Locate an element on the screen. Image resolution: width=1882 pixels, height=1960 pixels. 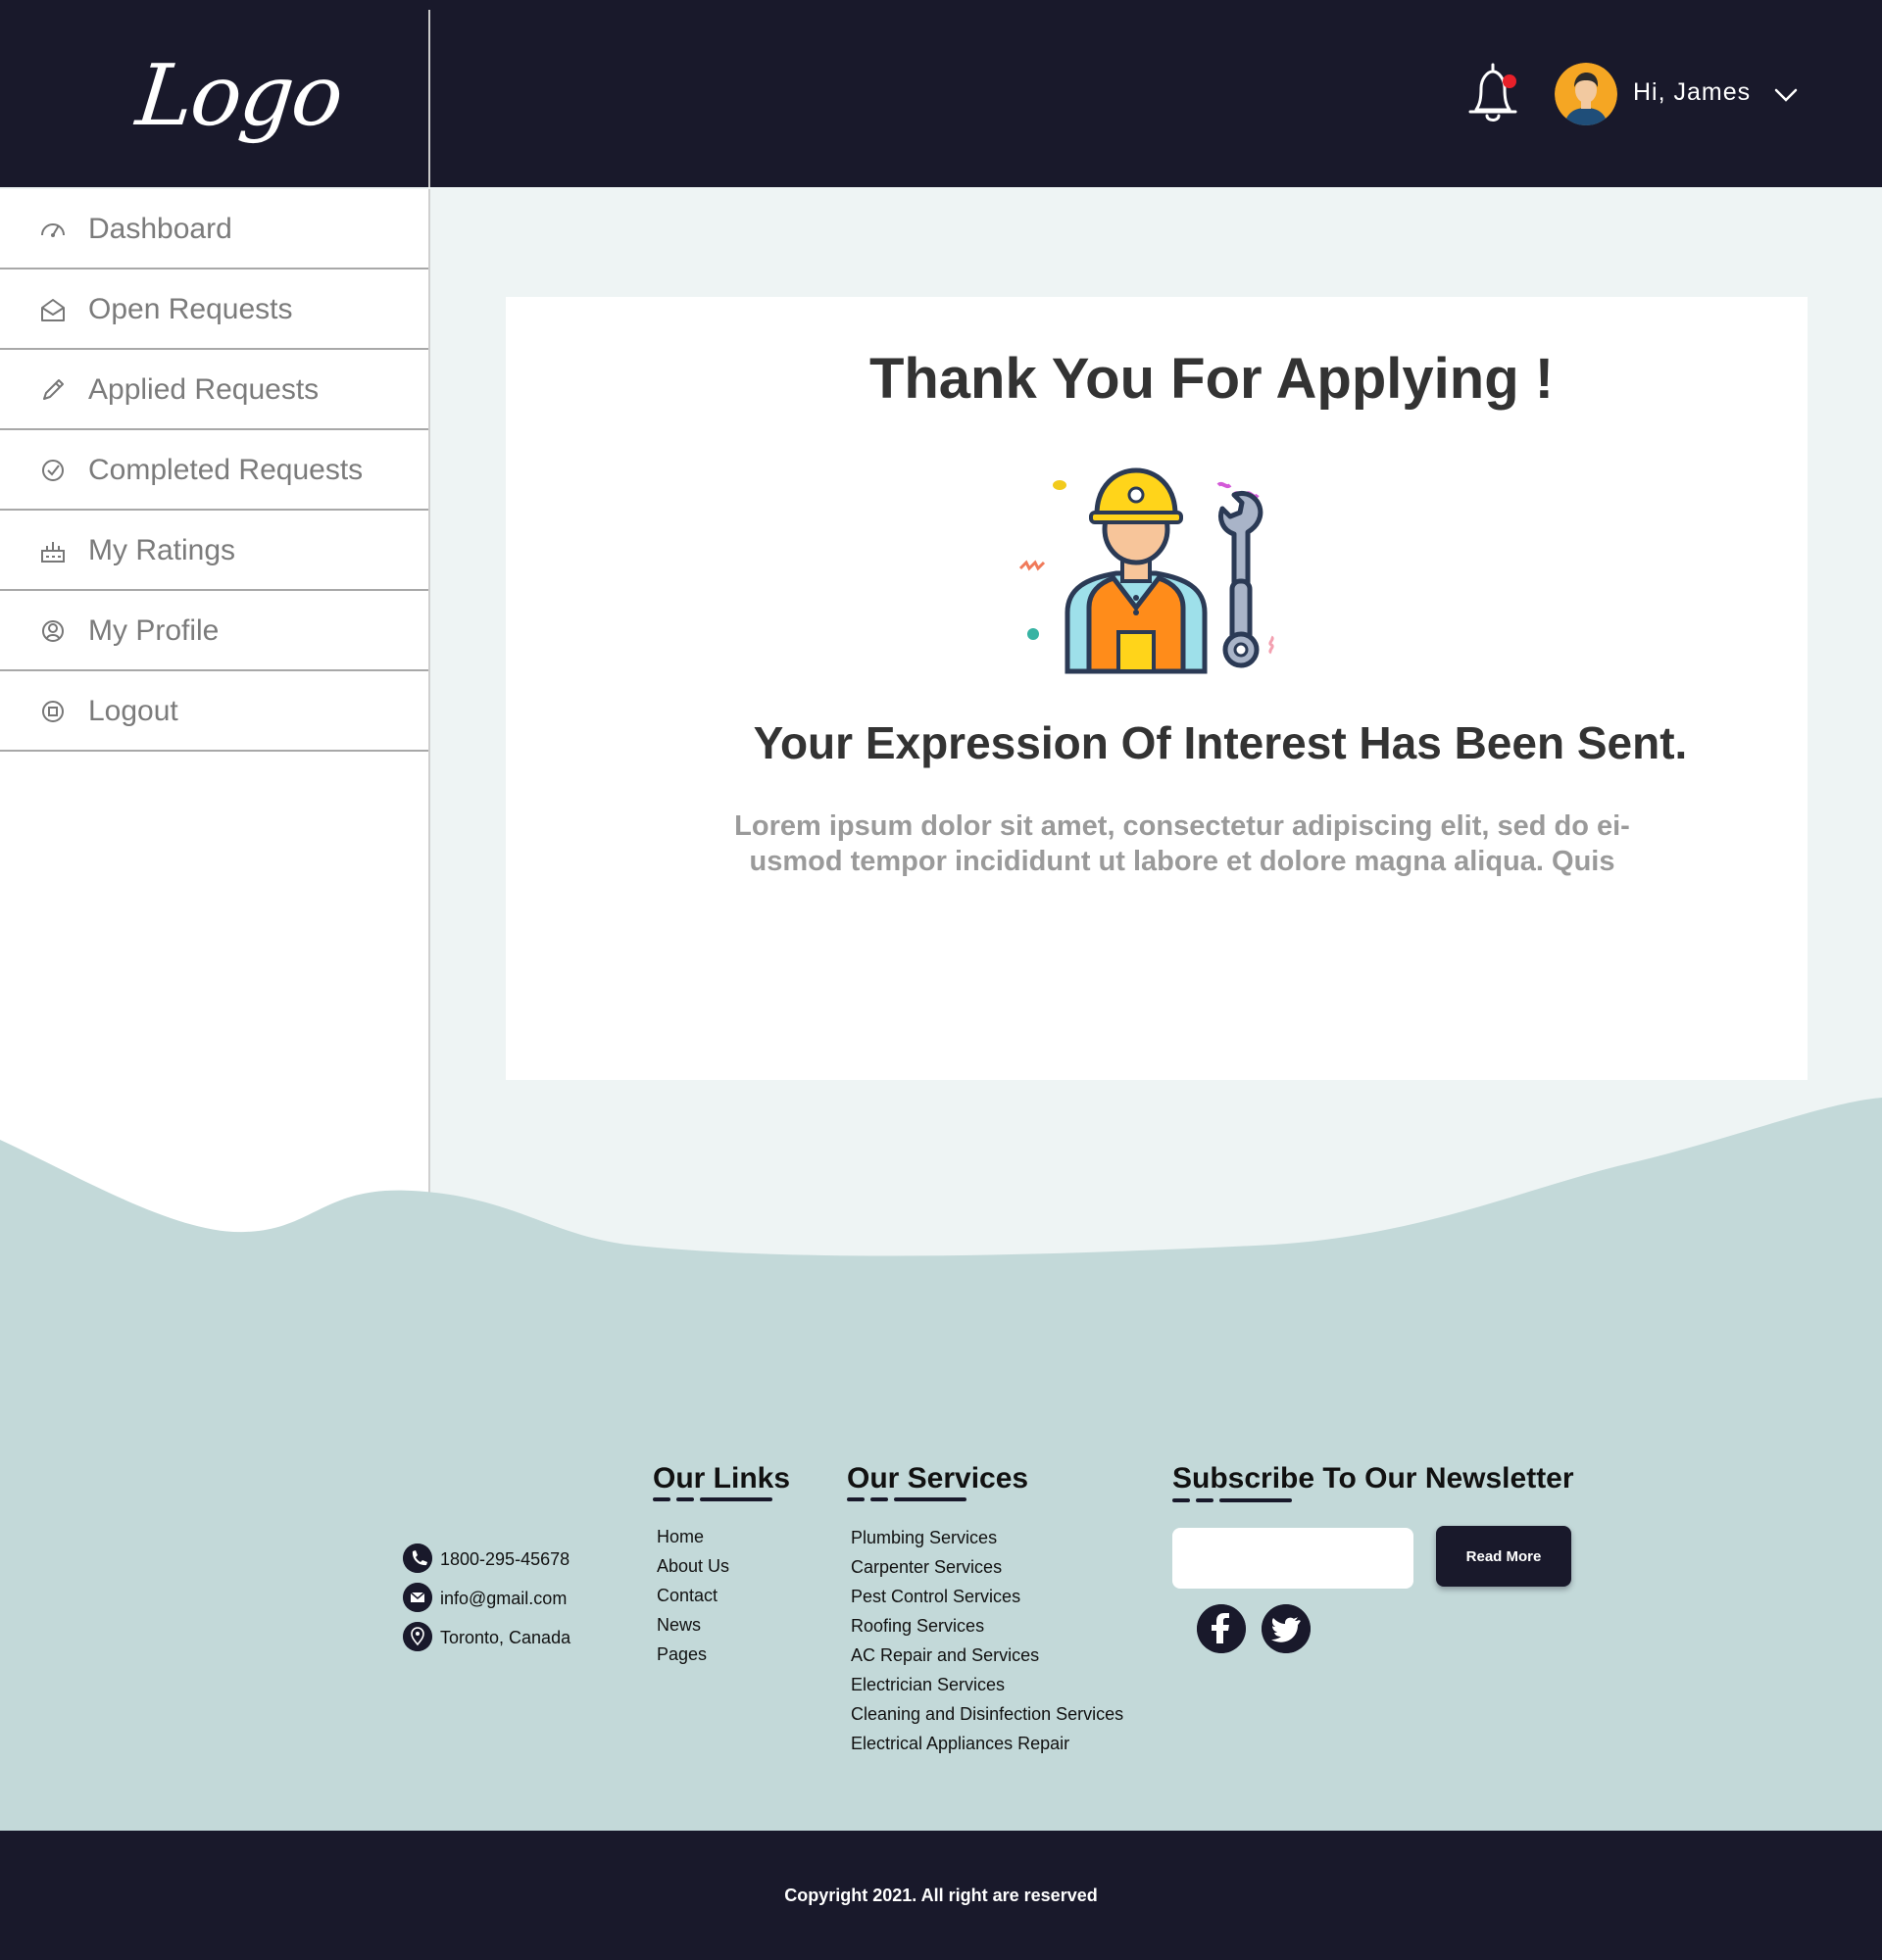
speedometer-icon is located at coordinates (53, 230).